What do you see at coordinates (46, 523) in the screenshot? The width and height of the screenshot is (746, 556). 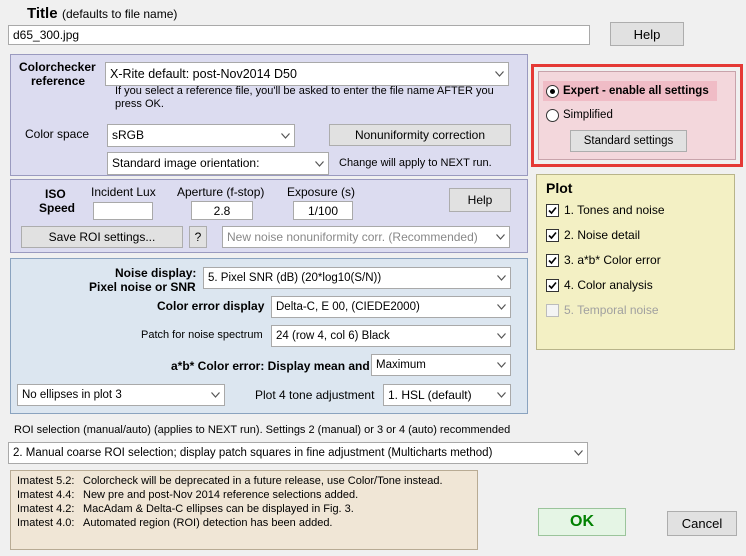 I see `version-note-version: Imatest 4.0:` at bounding box center [46, 523].